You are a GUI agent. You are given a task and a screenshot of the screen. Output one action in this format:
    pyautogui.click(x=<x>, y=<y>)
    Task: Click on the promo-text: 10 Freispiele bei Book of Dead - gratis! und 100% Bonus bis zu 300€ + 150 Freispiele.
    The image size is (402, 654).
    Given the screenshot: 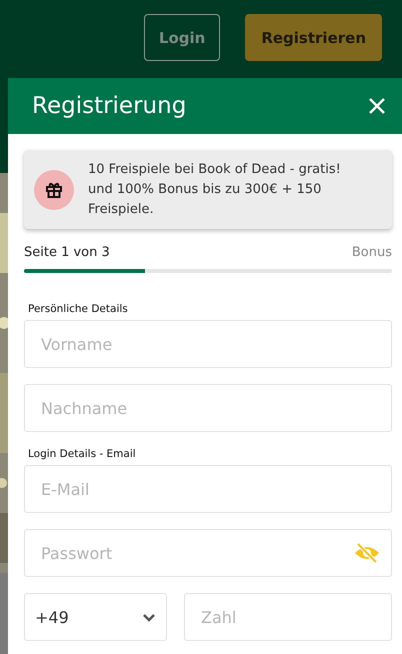 What is the action you would take?
    pyautogui.click(x=215, y=189)
    